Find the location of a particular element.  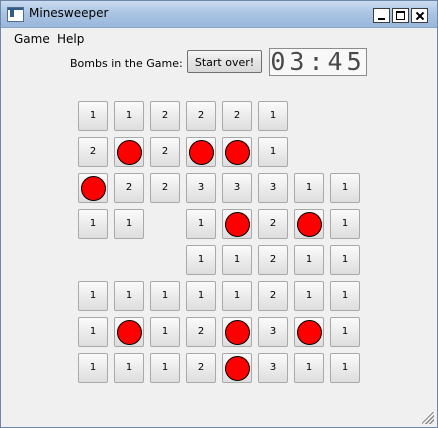

app-icon is located at coordinates (15, 14).